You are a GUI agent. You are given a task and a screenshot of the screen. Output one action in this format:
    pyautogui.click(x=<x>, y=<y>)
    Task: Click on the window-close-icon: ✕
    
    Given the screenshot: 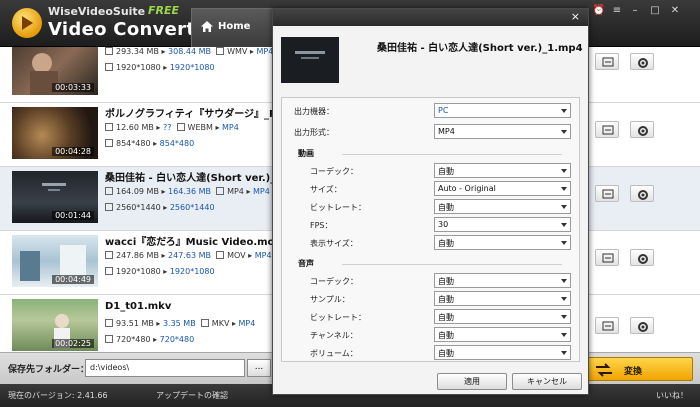 What is the action you would take?
    pyautogui.click(x=675, y=11)
    